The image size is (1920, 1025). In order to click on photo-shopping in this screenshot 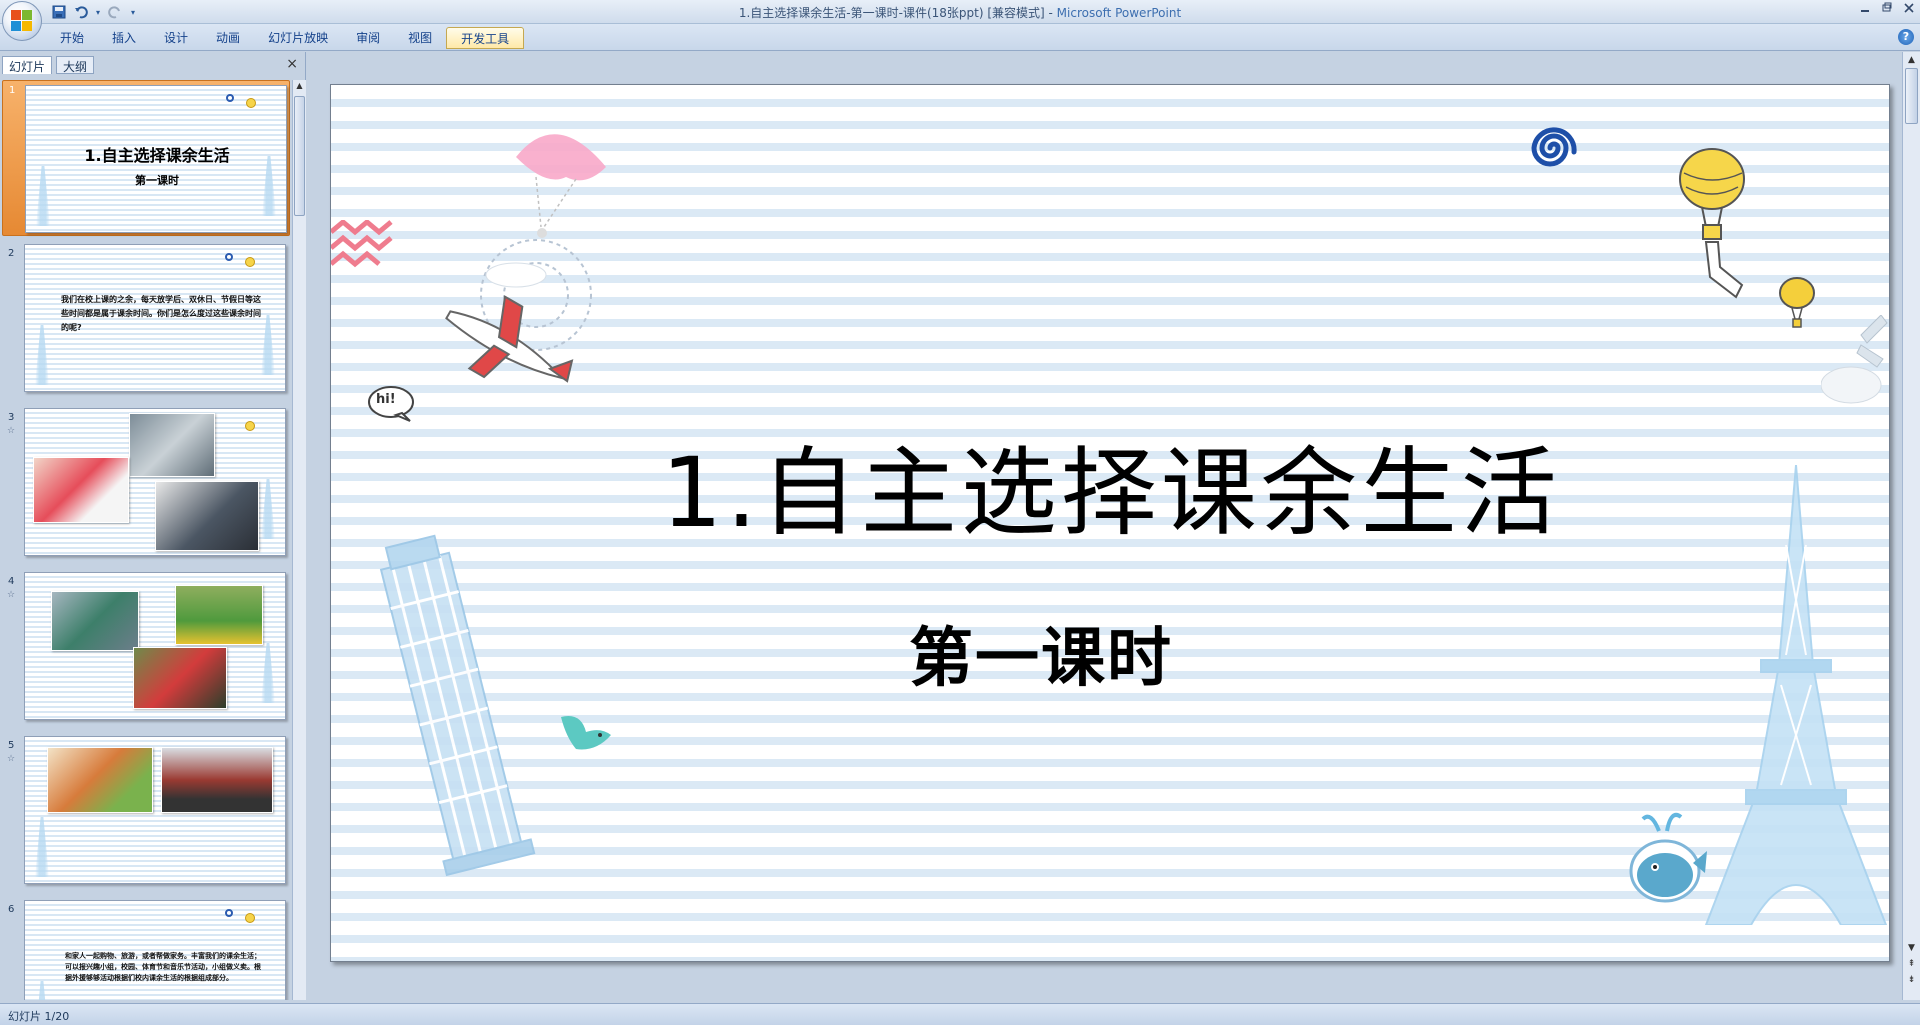, I will do `click(100, 780)`.